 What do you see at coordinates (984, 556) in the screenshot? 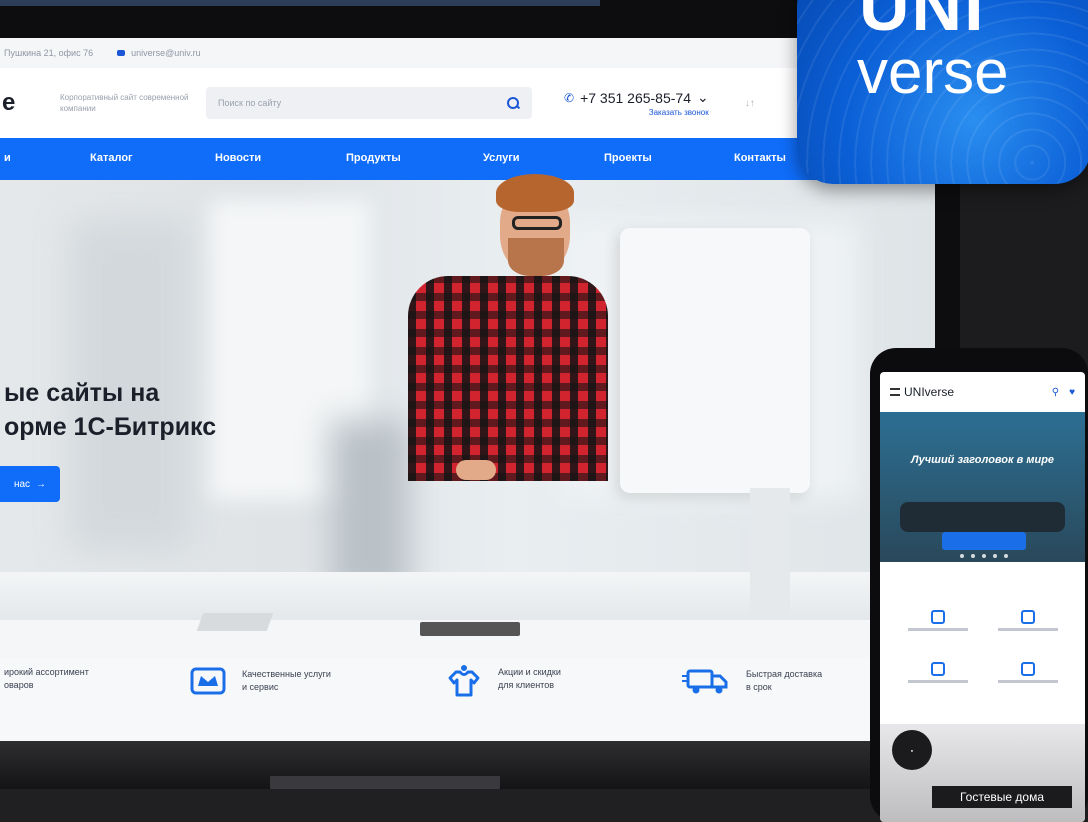
I see `carousel-dots` at bounding box center [984, 556].